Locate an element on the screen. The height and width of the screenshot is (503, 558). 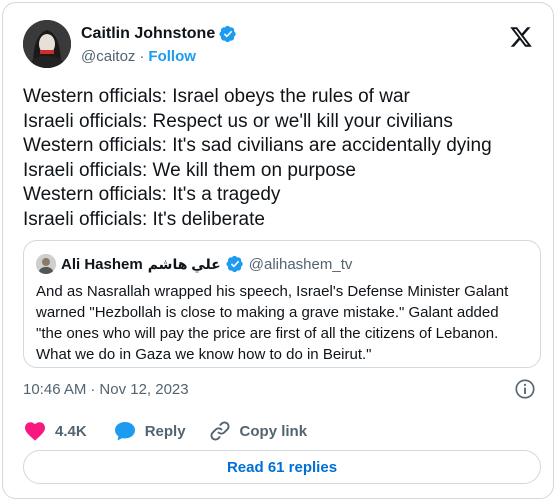
tweet-time: 10:46 AM is located at coordinates (55, 389).